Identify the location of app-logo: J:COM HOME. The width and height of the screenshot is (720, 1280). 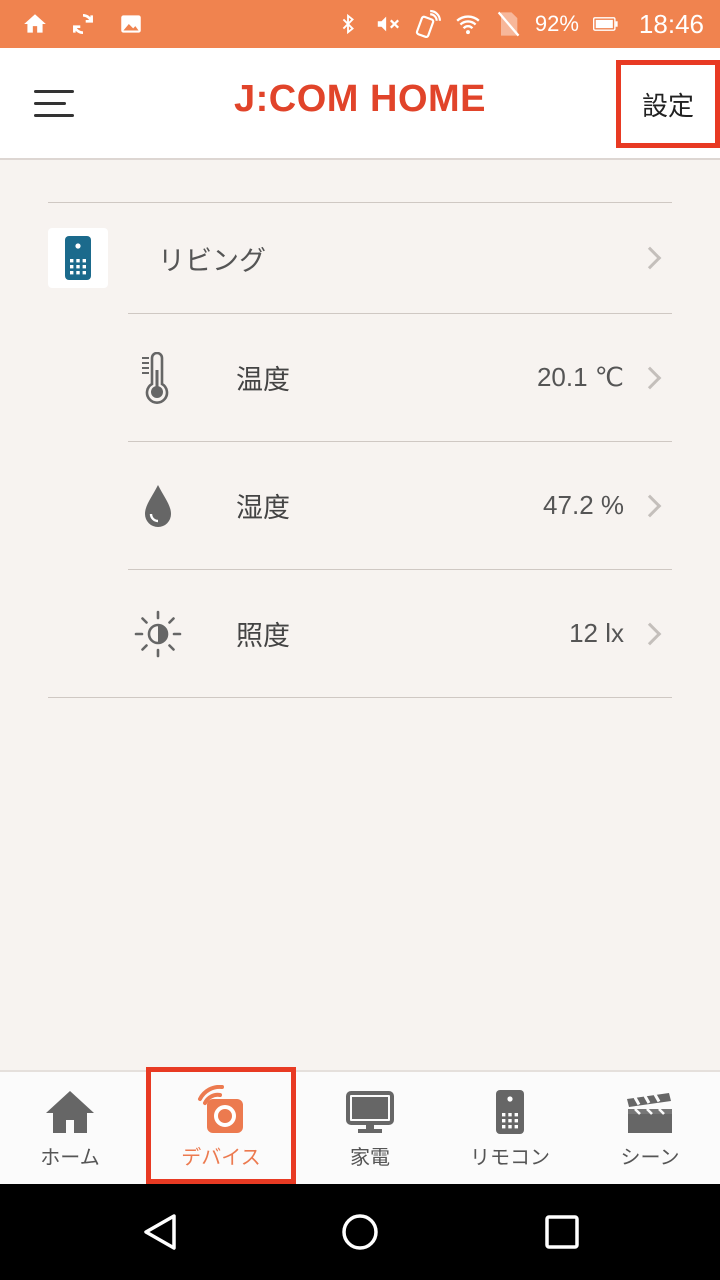
(360, 99).